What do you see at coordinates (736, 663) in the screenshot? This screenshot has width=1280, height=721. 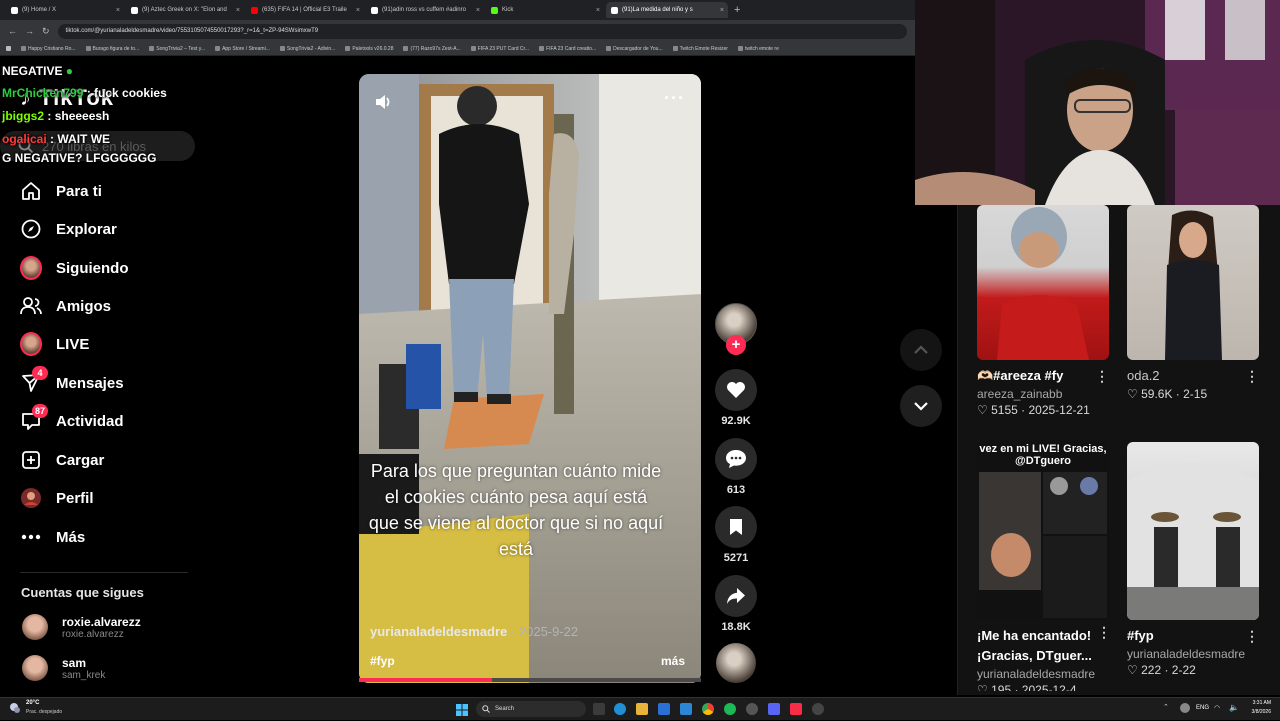 I see `sound-disc-icon` at bounding box center [736, 663].